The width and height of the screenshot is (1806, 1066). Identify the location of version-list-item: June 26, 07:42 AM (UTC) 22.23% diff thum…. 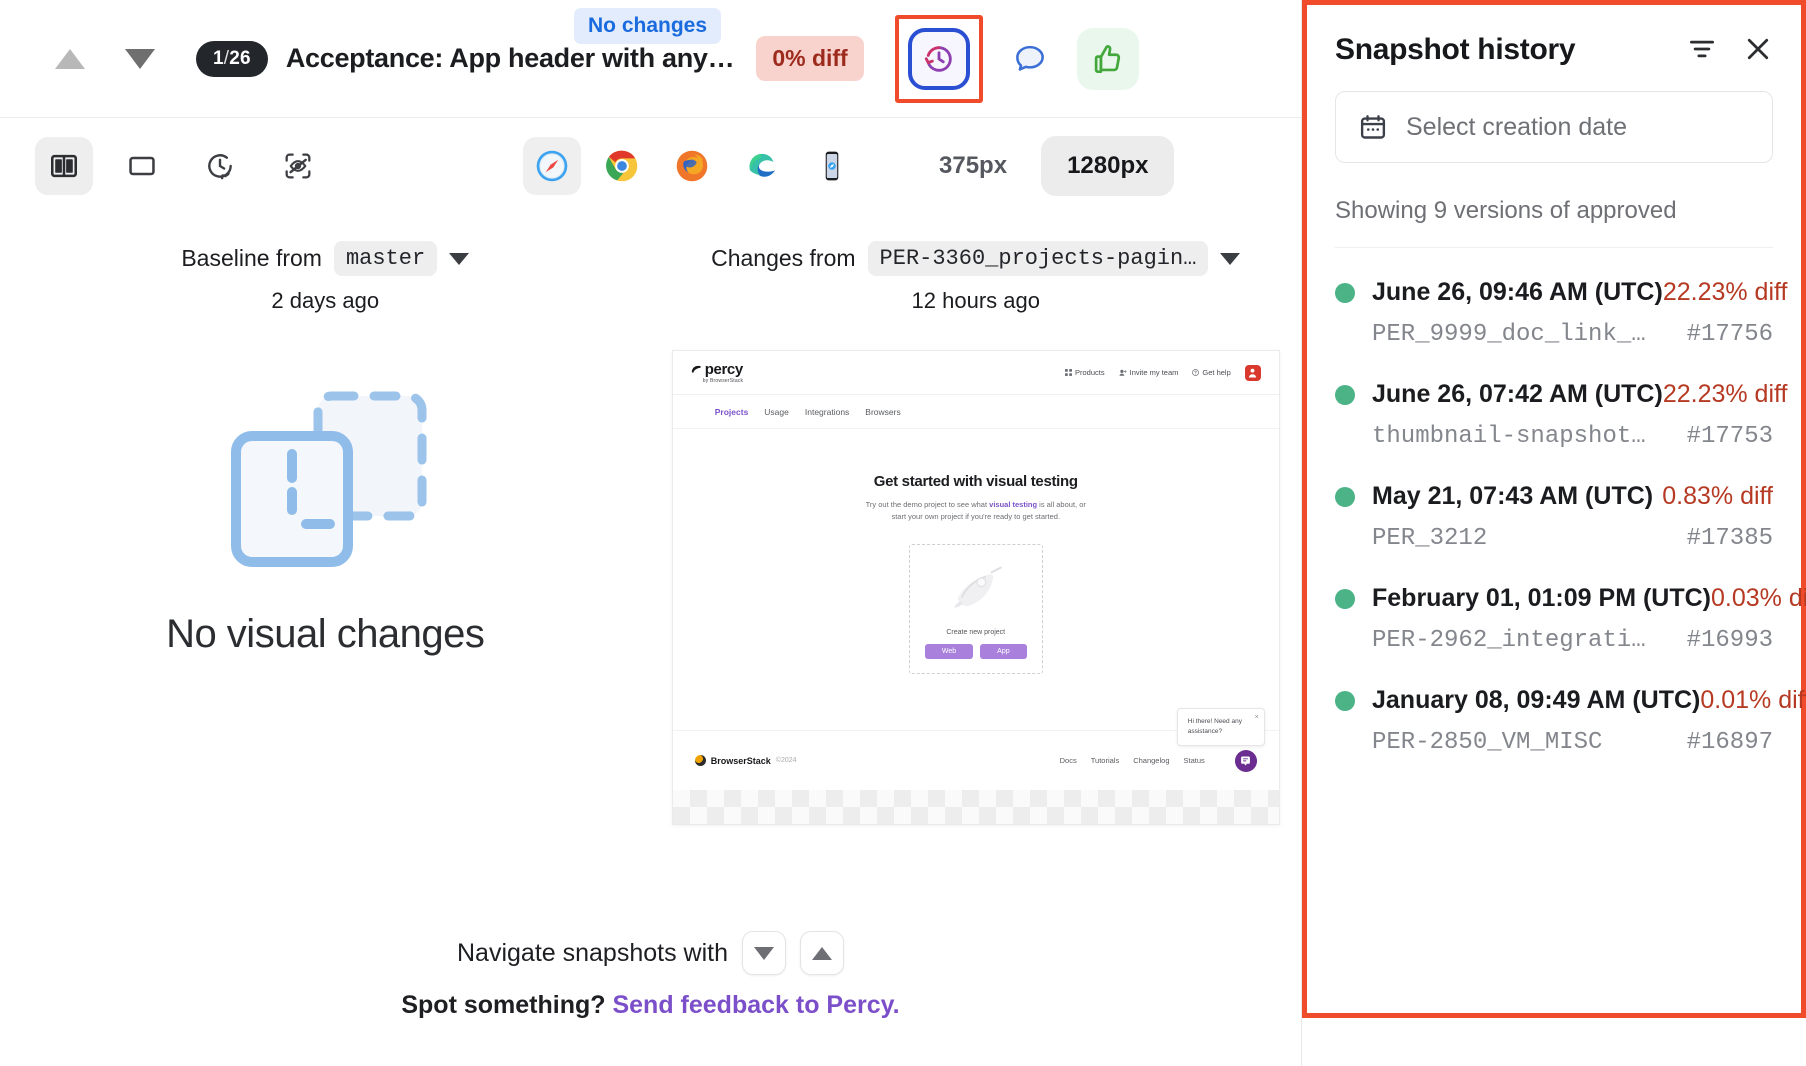
(1561, 405).